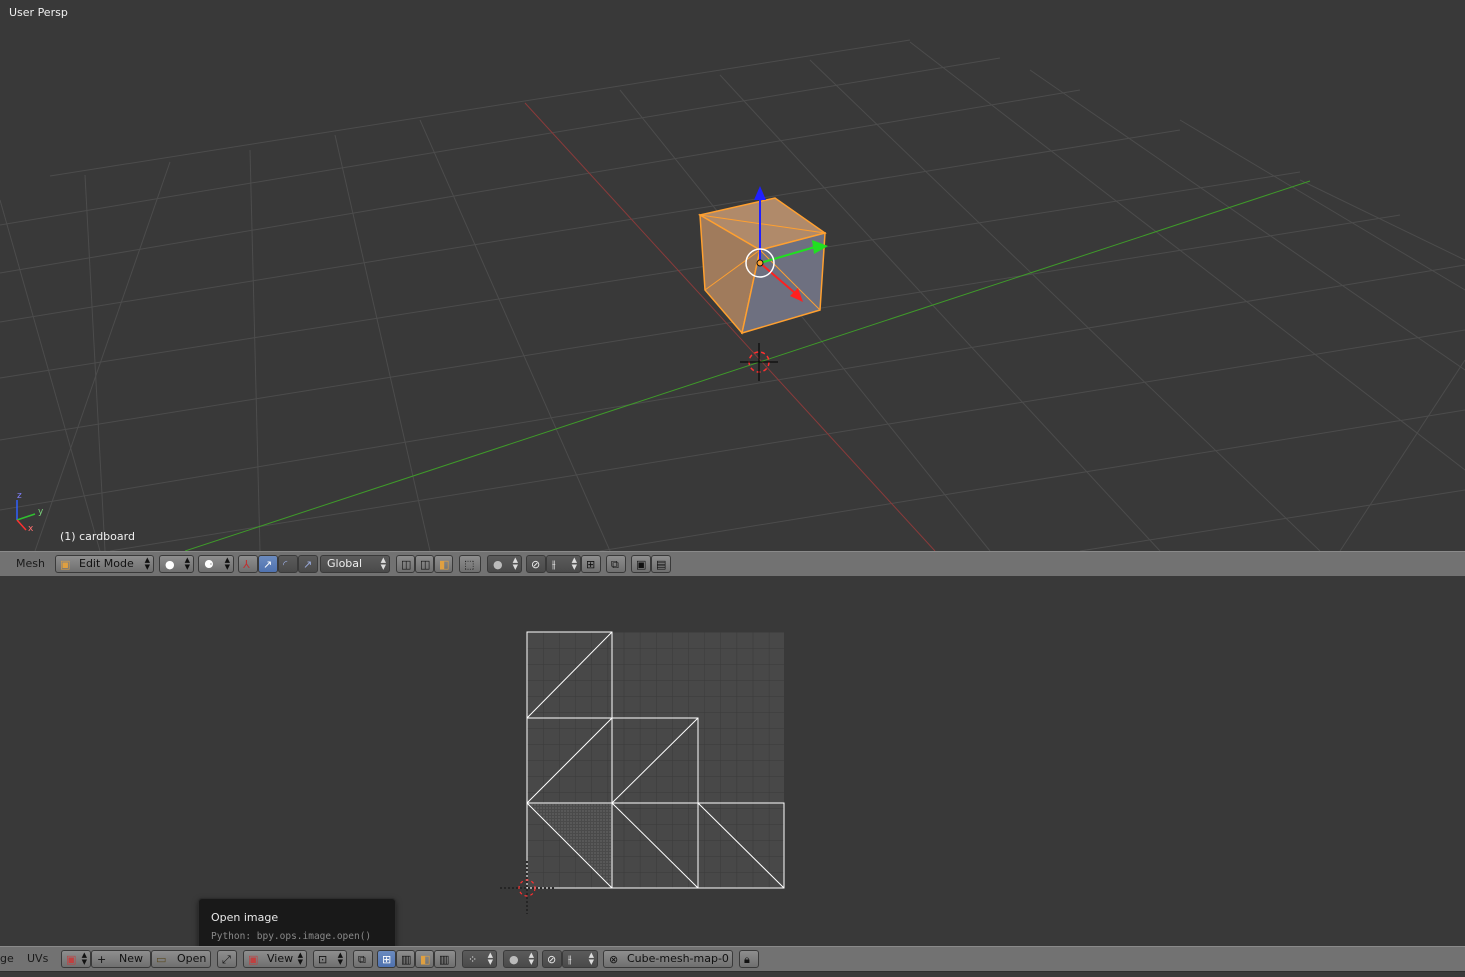  Describe the element at coordinates (216, 564) in the screenshot. I see `pivot-point-button: ⚈ ▲ ▼` at that location.